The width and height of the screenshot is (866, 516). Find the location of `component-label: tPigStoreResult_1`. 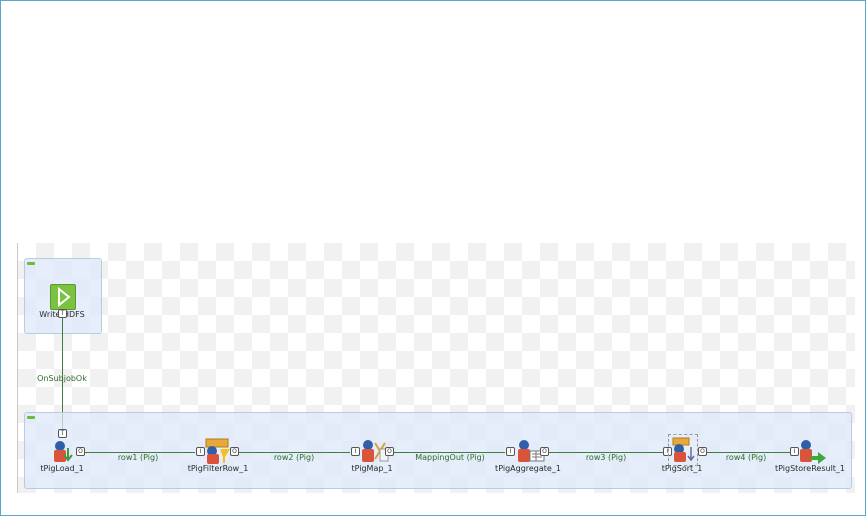

component-label: tPigStoreResult_1 is located at coordinates (810, 468).